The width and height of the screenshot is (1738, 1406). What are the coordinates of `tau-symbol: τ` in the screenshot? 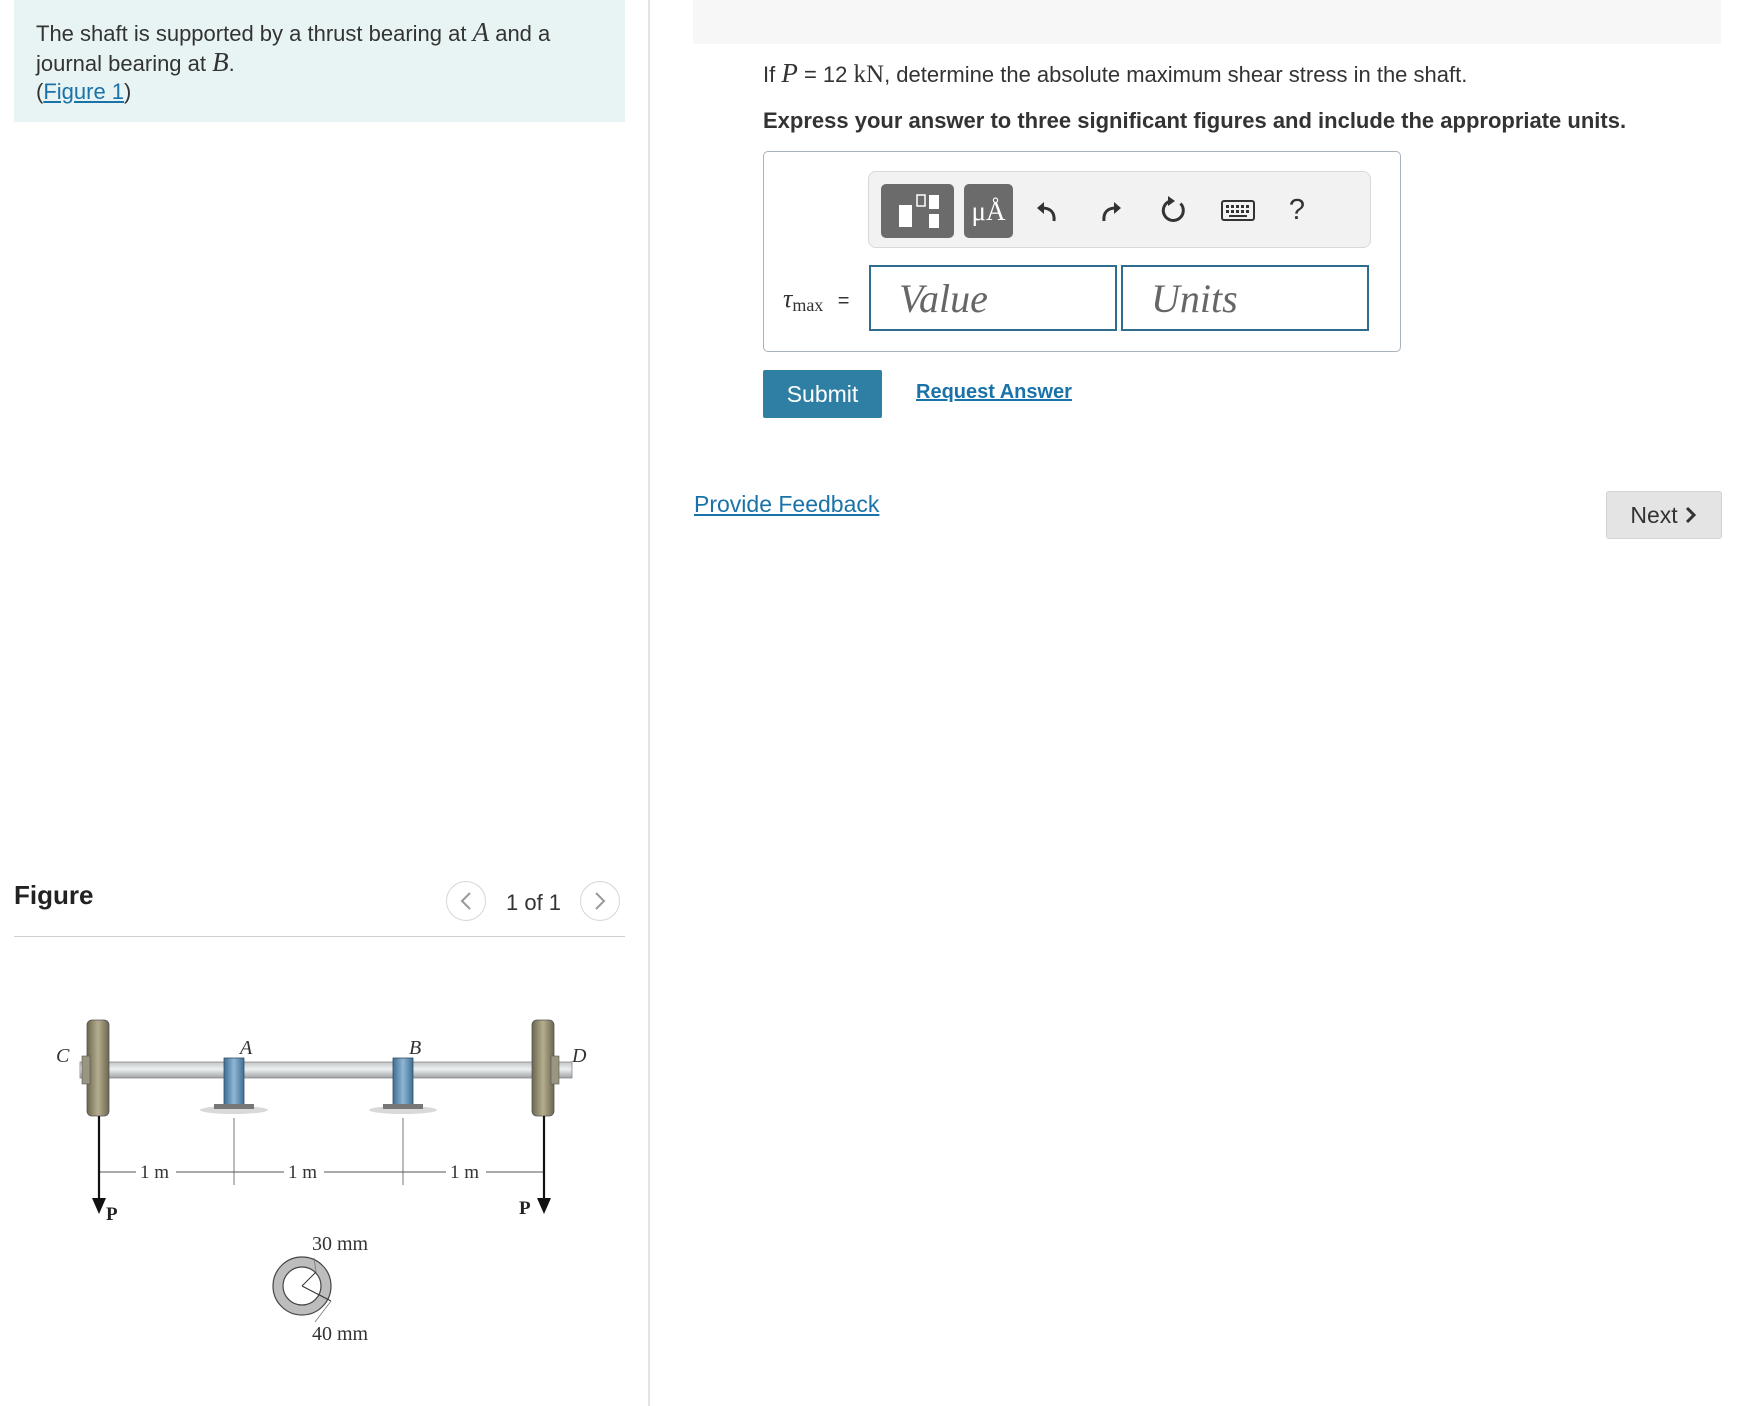 It's located at (788, 298).